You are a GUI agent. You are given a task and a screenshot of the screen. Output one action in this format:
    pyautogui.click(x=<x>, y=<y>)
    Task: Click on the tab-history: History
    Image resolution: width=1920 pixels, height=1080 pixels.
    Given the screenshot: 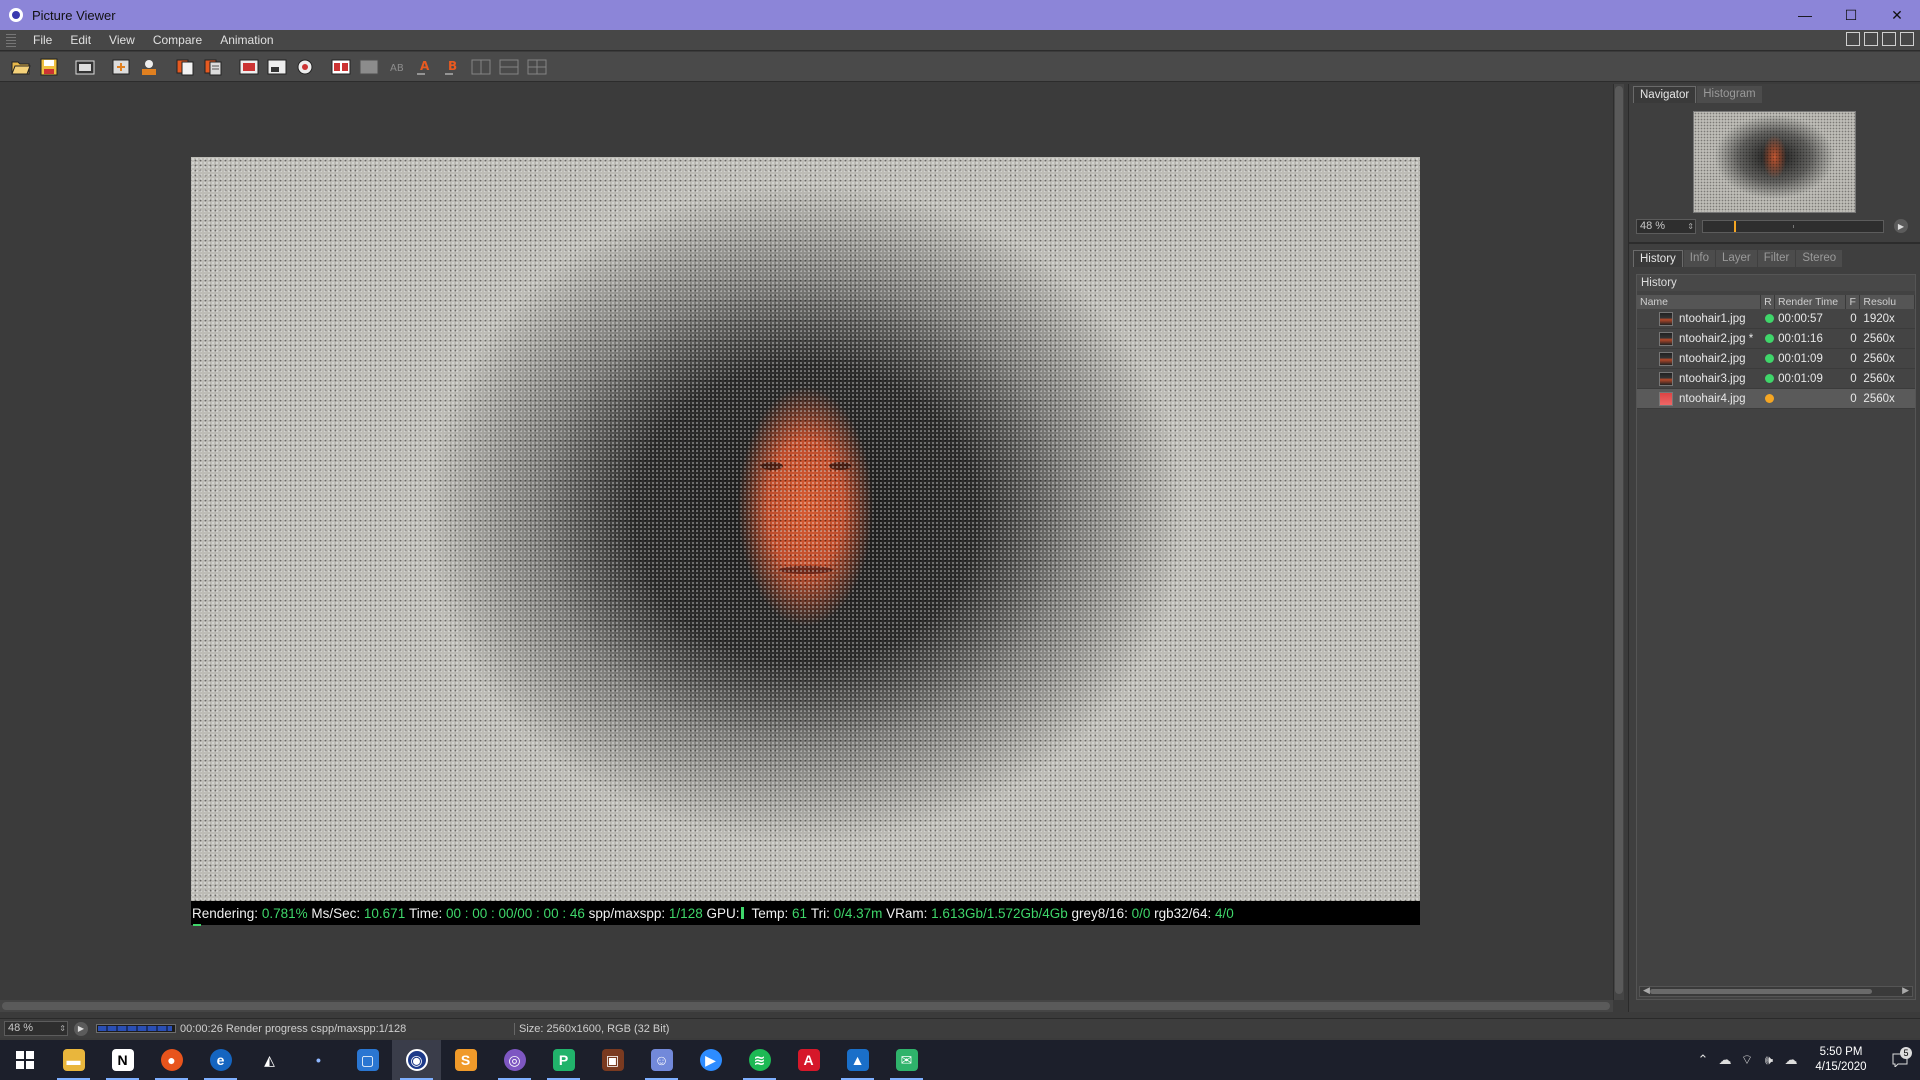 What is the action you would take?
    pyautogui.click(x=1658, y=258)
    